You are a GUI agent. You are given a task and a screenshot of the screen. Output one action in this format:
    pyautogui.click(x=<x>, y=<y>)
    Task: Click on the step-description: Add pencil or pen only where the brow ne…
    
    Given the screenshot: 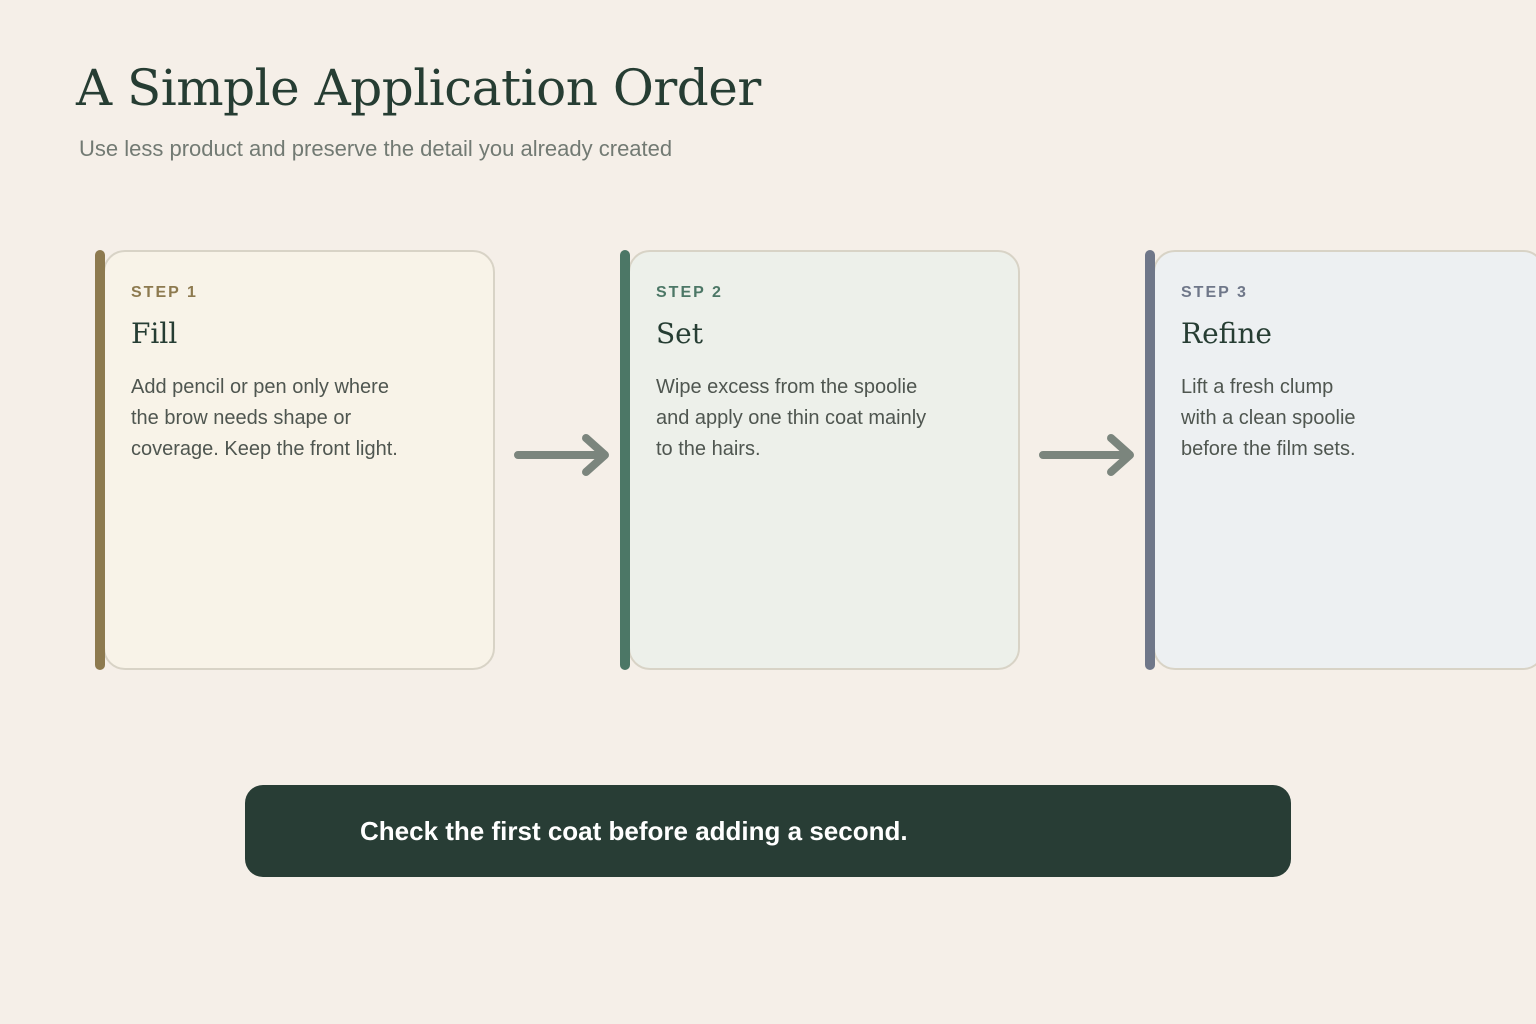 What is the action you would take?
    pyautogui.click(x=264, y=418)
    